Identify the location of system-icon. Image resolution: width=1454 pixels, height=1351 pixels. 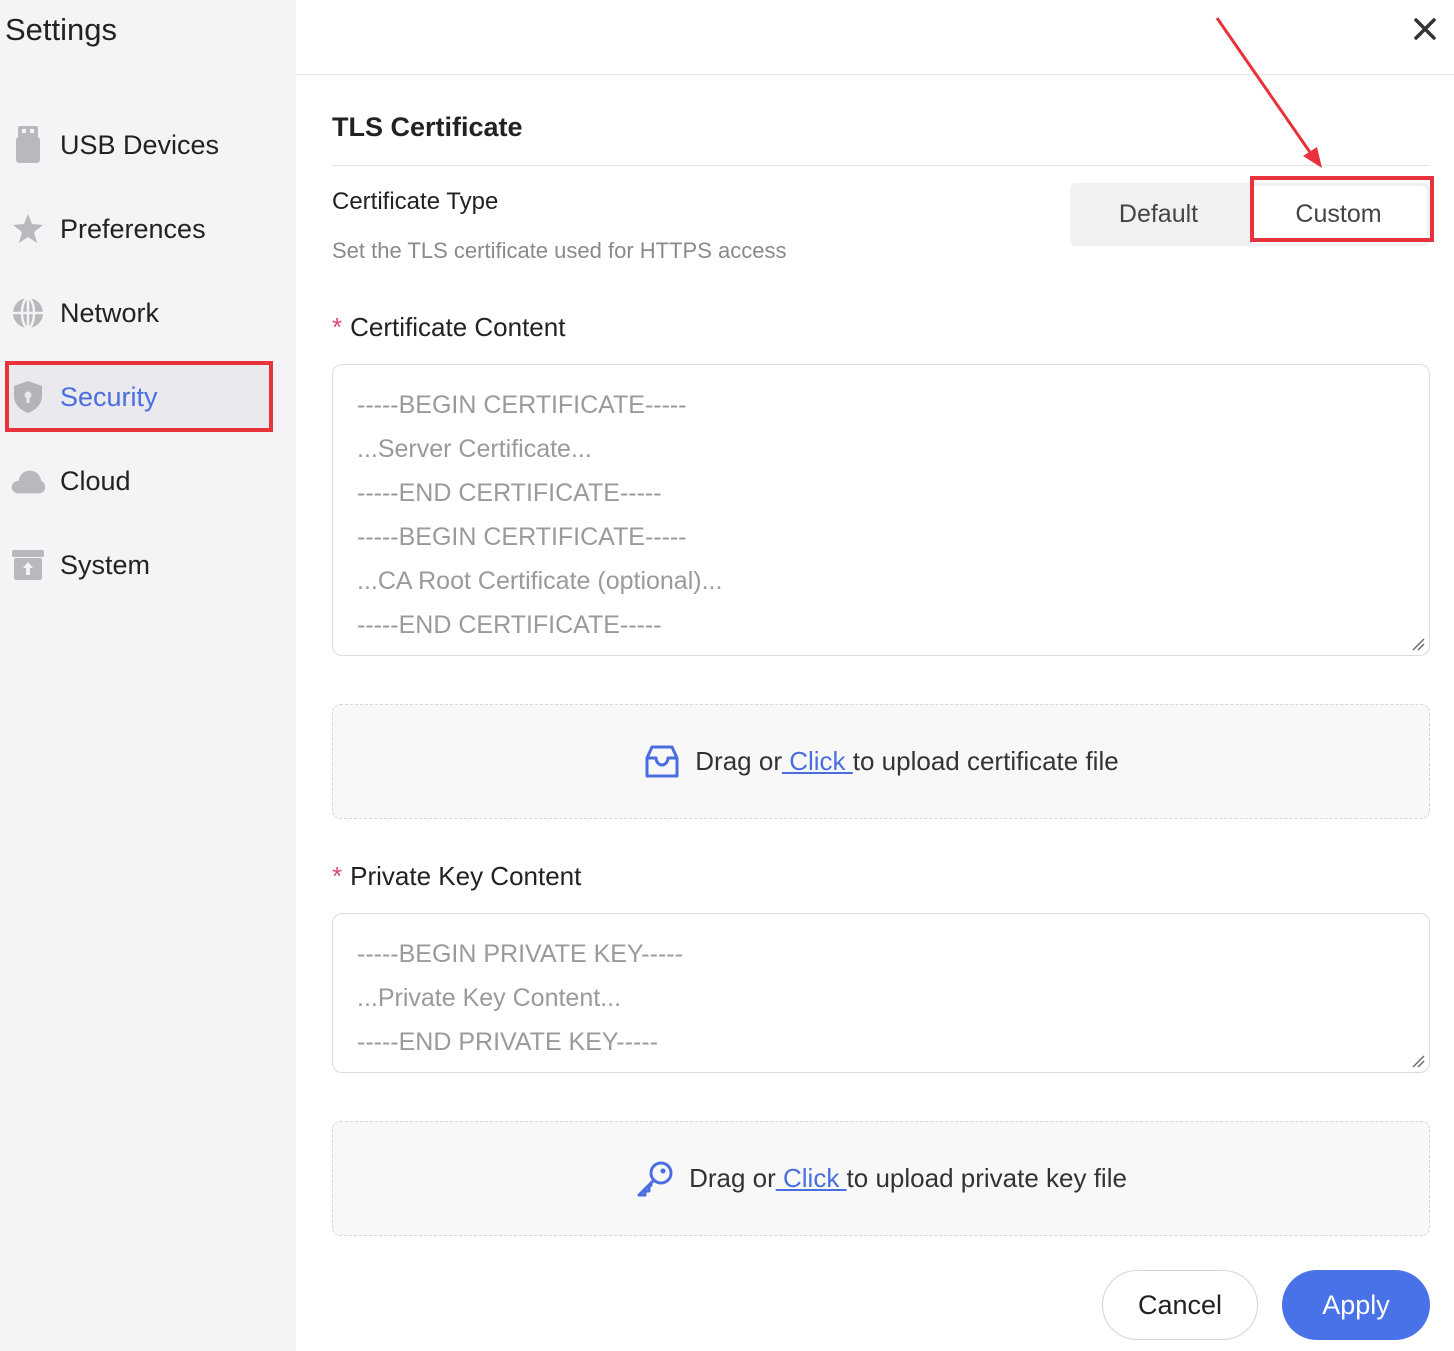
(28, 565).